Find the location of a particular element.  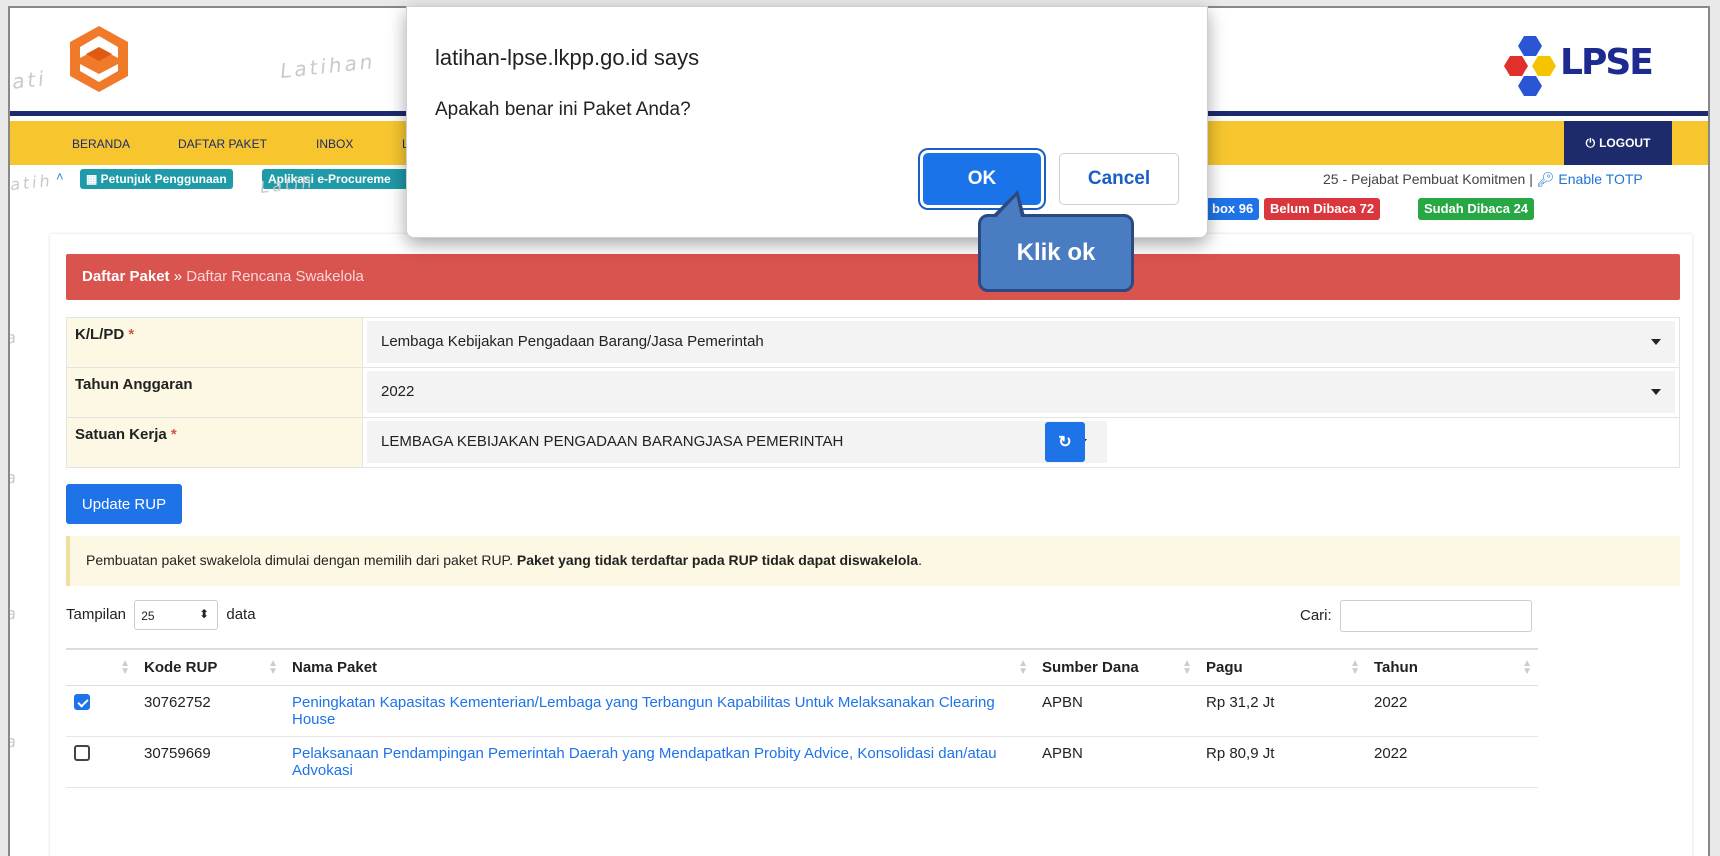

header-label: Sumber Dana is located at coordinates (1090, 667).